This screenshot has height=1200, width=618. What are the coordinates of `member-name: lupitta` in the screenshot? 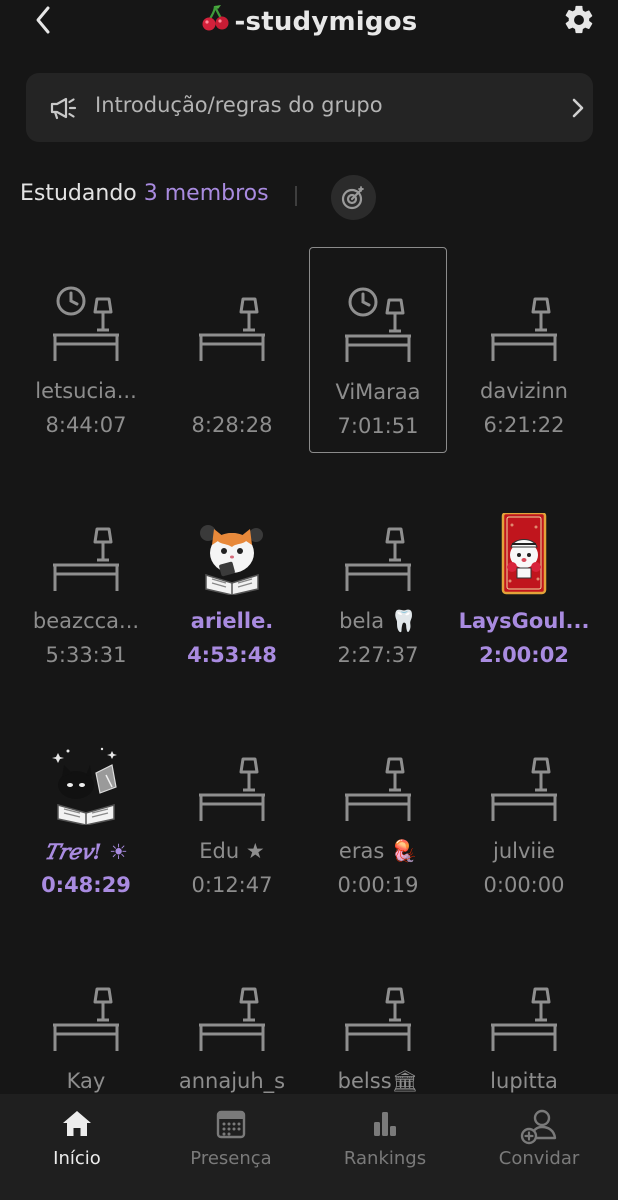 It's located at (524, 1081).